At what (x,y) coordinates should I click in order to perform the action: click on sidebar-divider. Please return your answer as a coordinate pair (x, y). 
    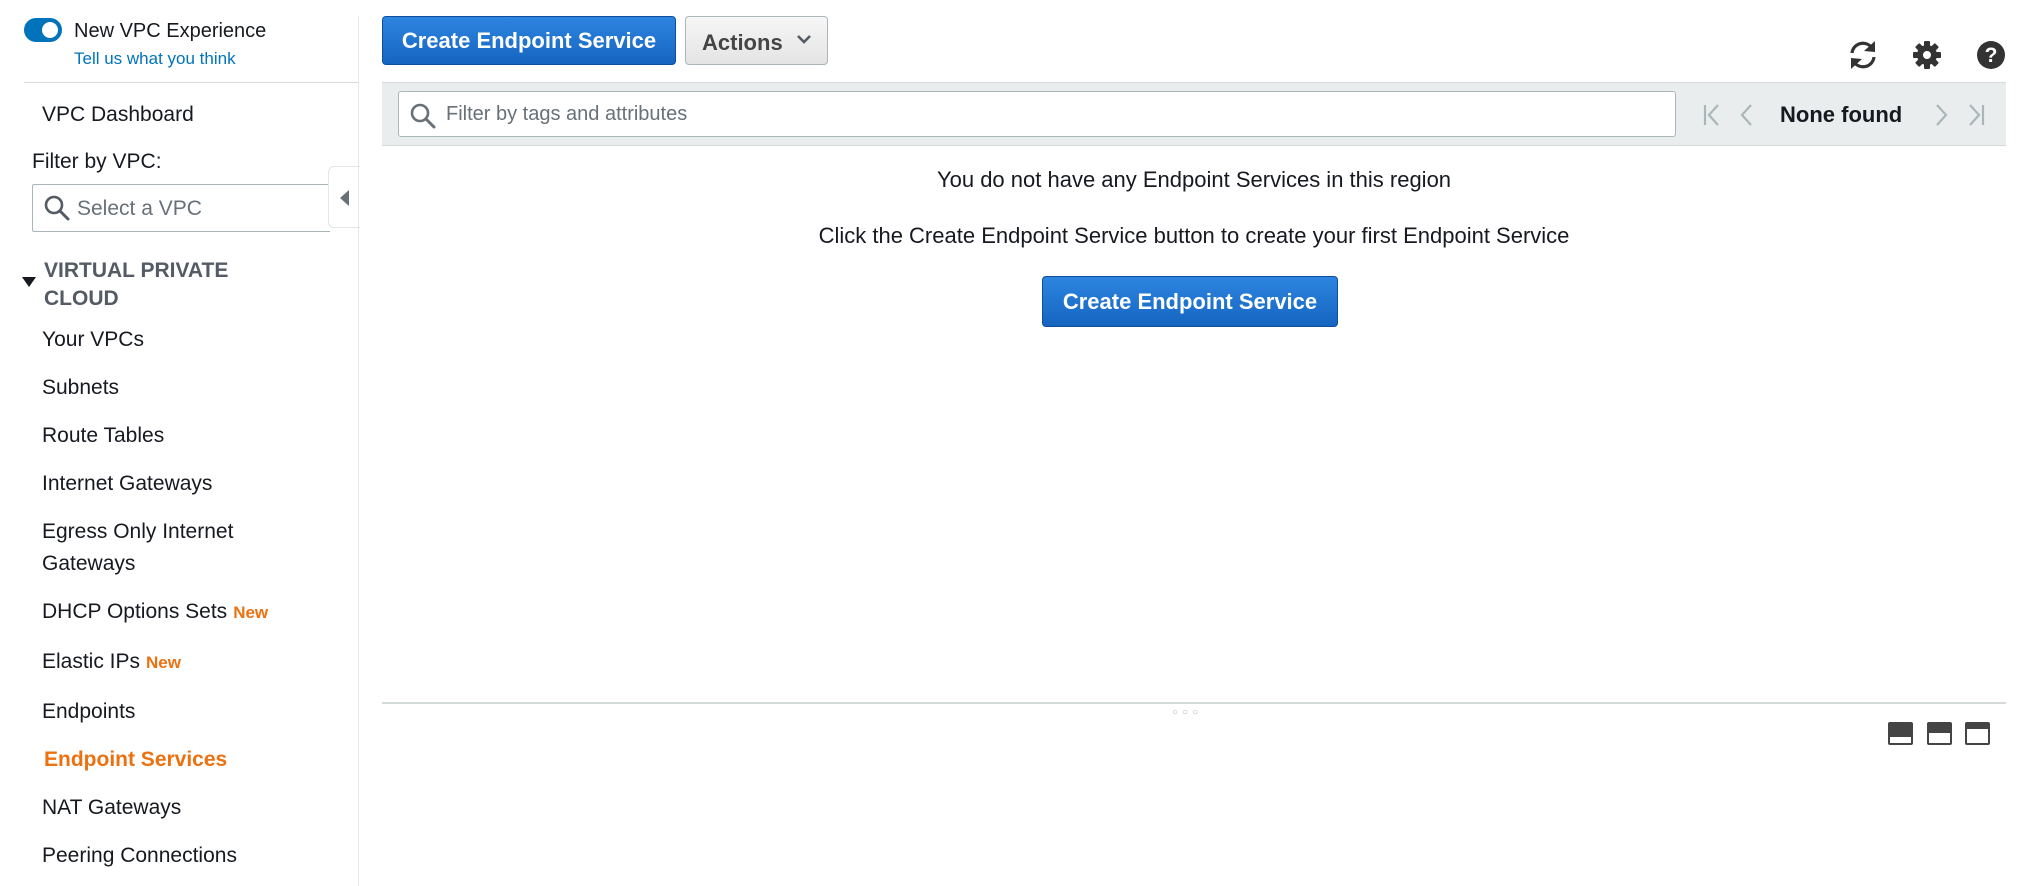
    Looking at the image, I should click on (191, 82).